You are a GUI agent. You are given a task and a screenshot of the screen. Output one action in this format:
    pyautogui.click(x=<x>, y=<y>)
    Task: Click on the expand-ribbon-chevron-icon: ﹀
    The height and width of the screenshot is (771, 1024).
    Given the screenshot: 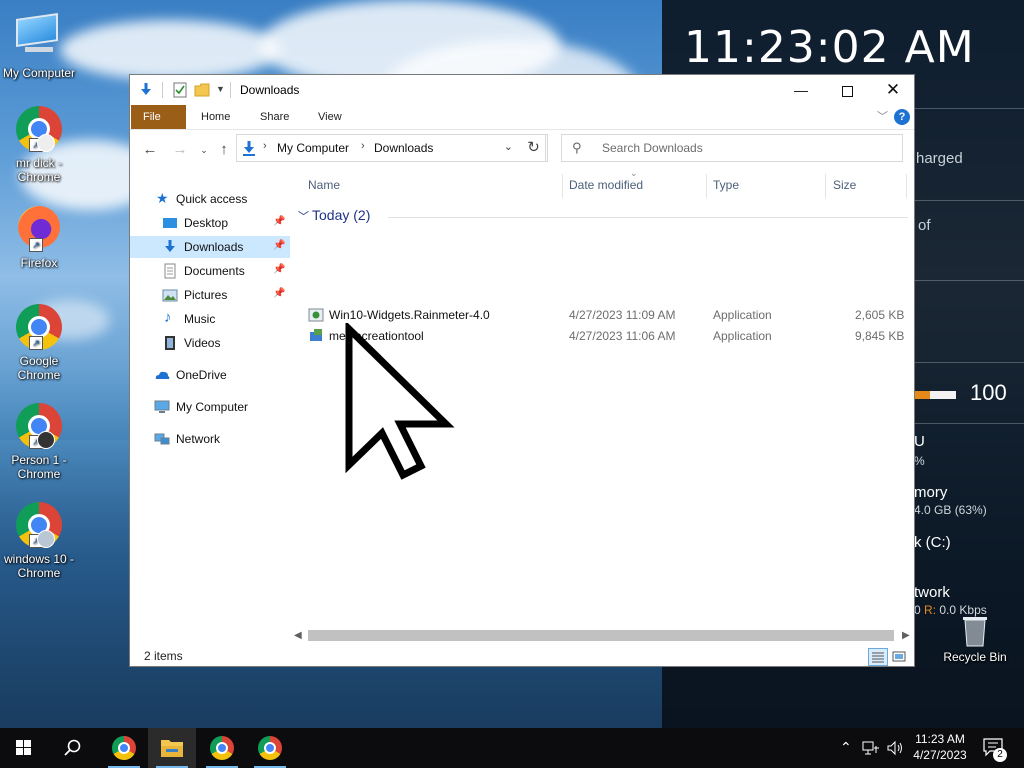 What is the action you would take?
    pyautogui.click(x=882, y=116)
    